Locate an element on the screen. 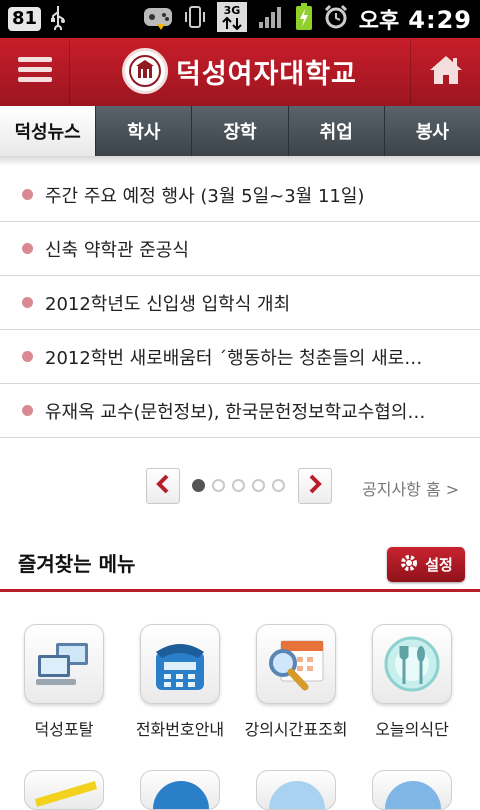 The image size is (480, 810). 3g-data-icon: 3G is located at coordinates (231, 19).